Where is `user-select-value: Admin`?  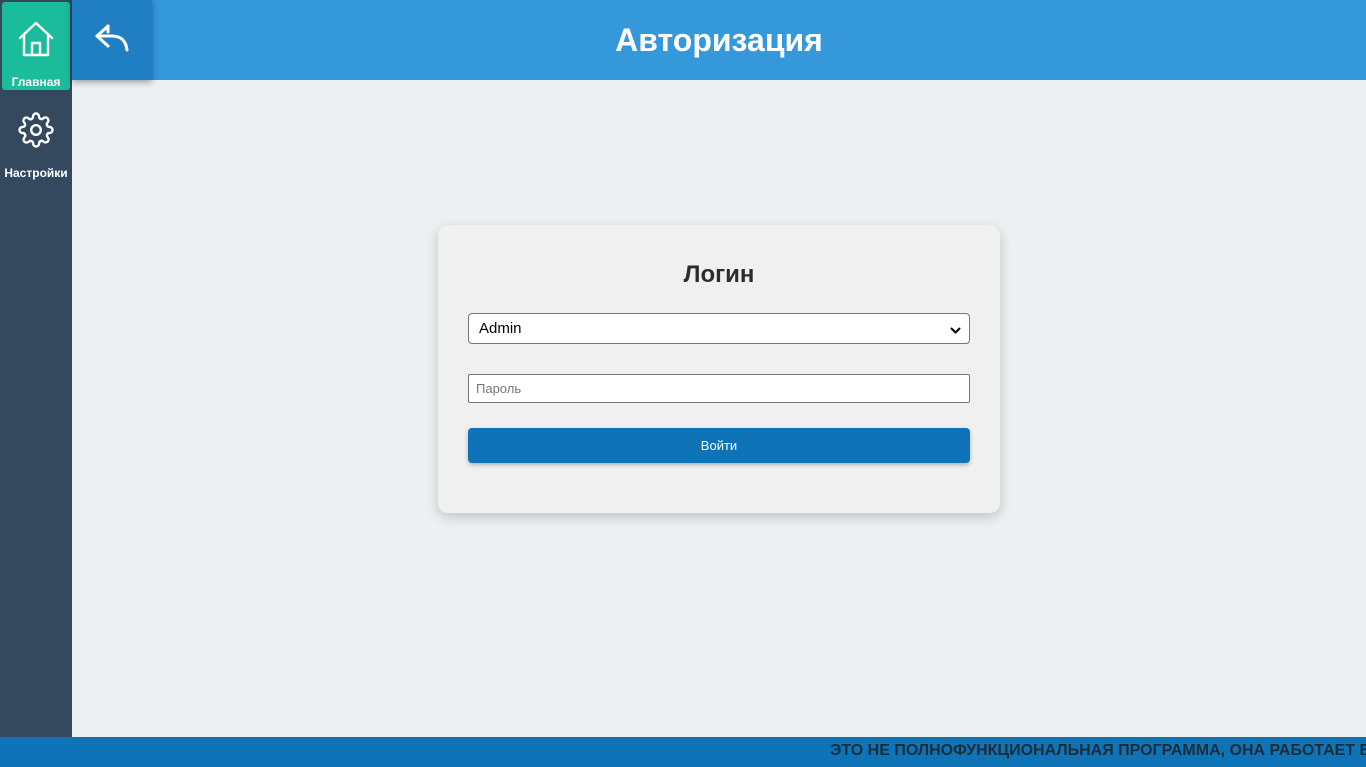
user-select-value: Admin is located at coordinates (500, 328).